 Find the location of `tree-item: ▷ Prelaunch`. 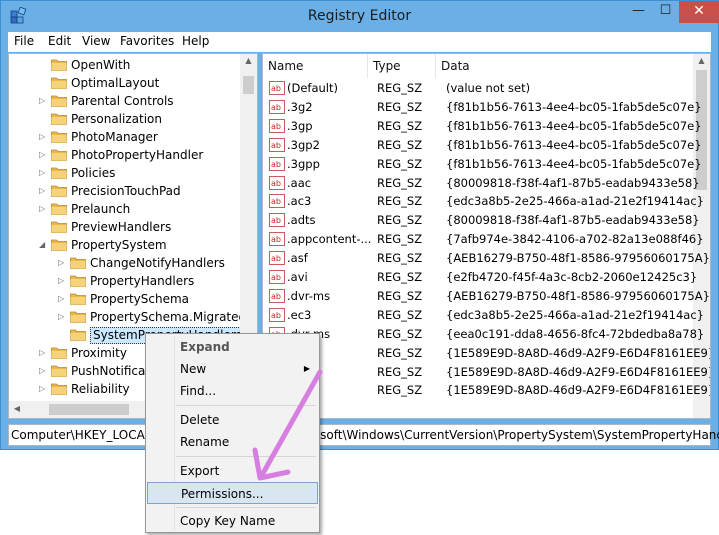

tree-item: ▷ Prelaunch is located at coordinates (125, 209).